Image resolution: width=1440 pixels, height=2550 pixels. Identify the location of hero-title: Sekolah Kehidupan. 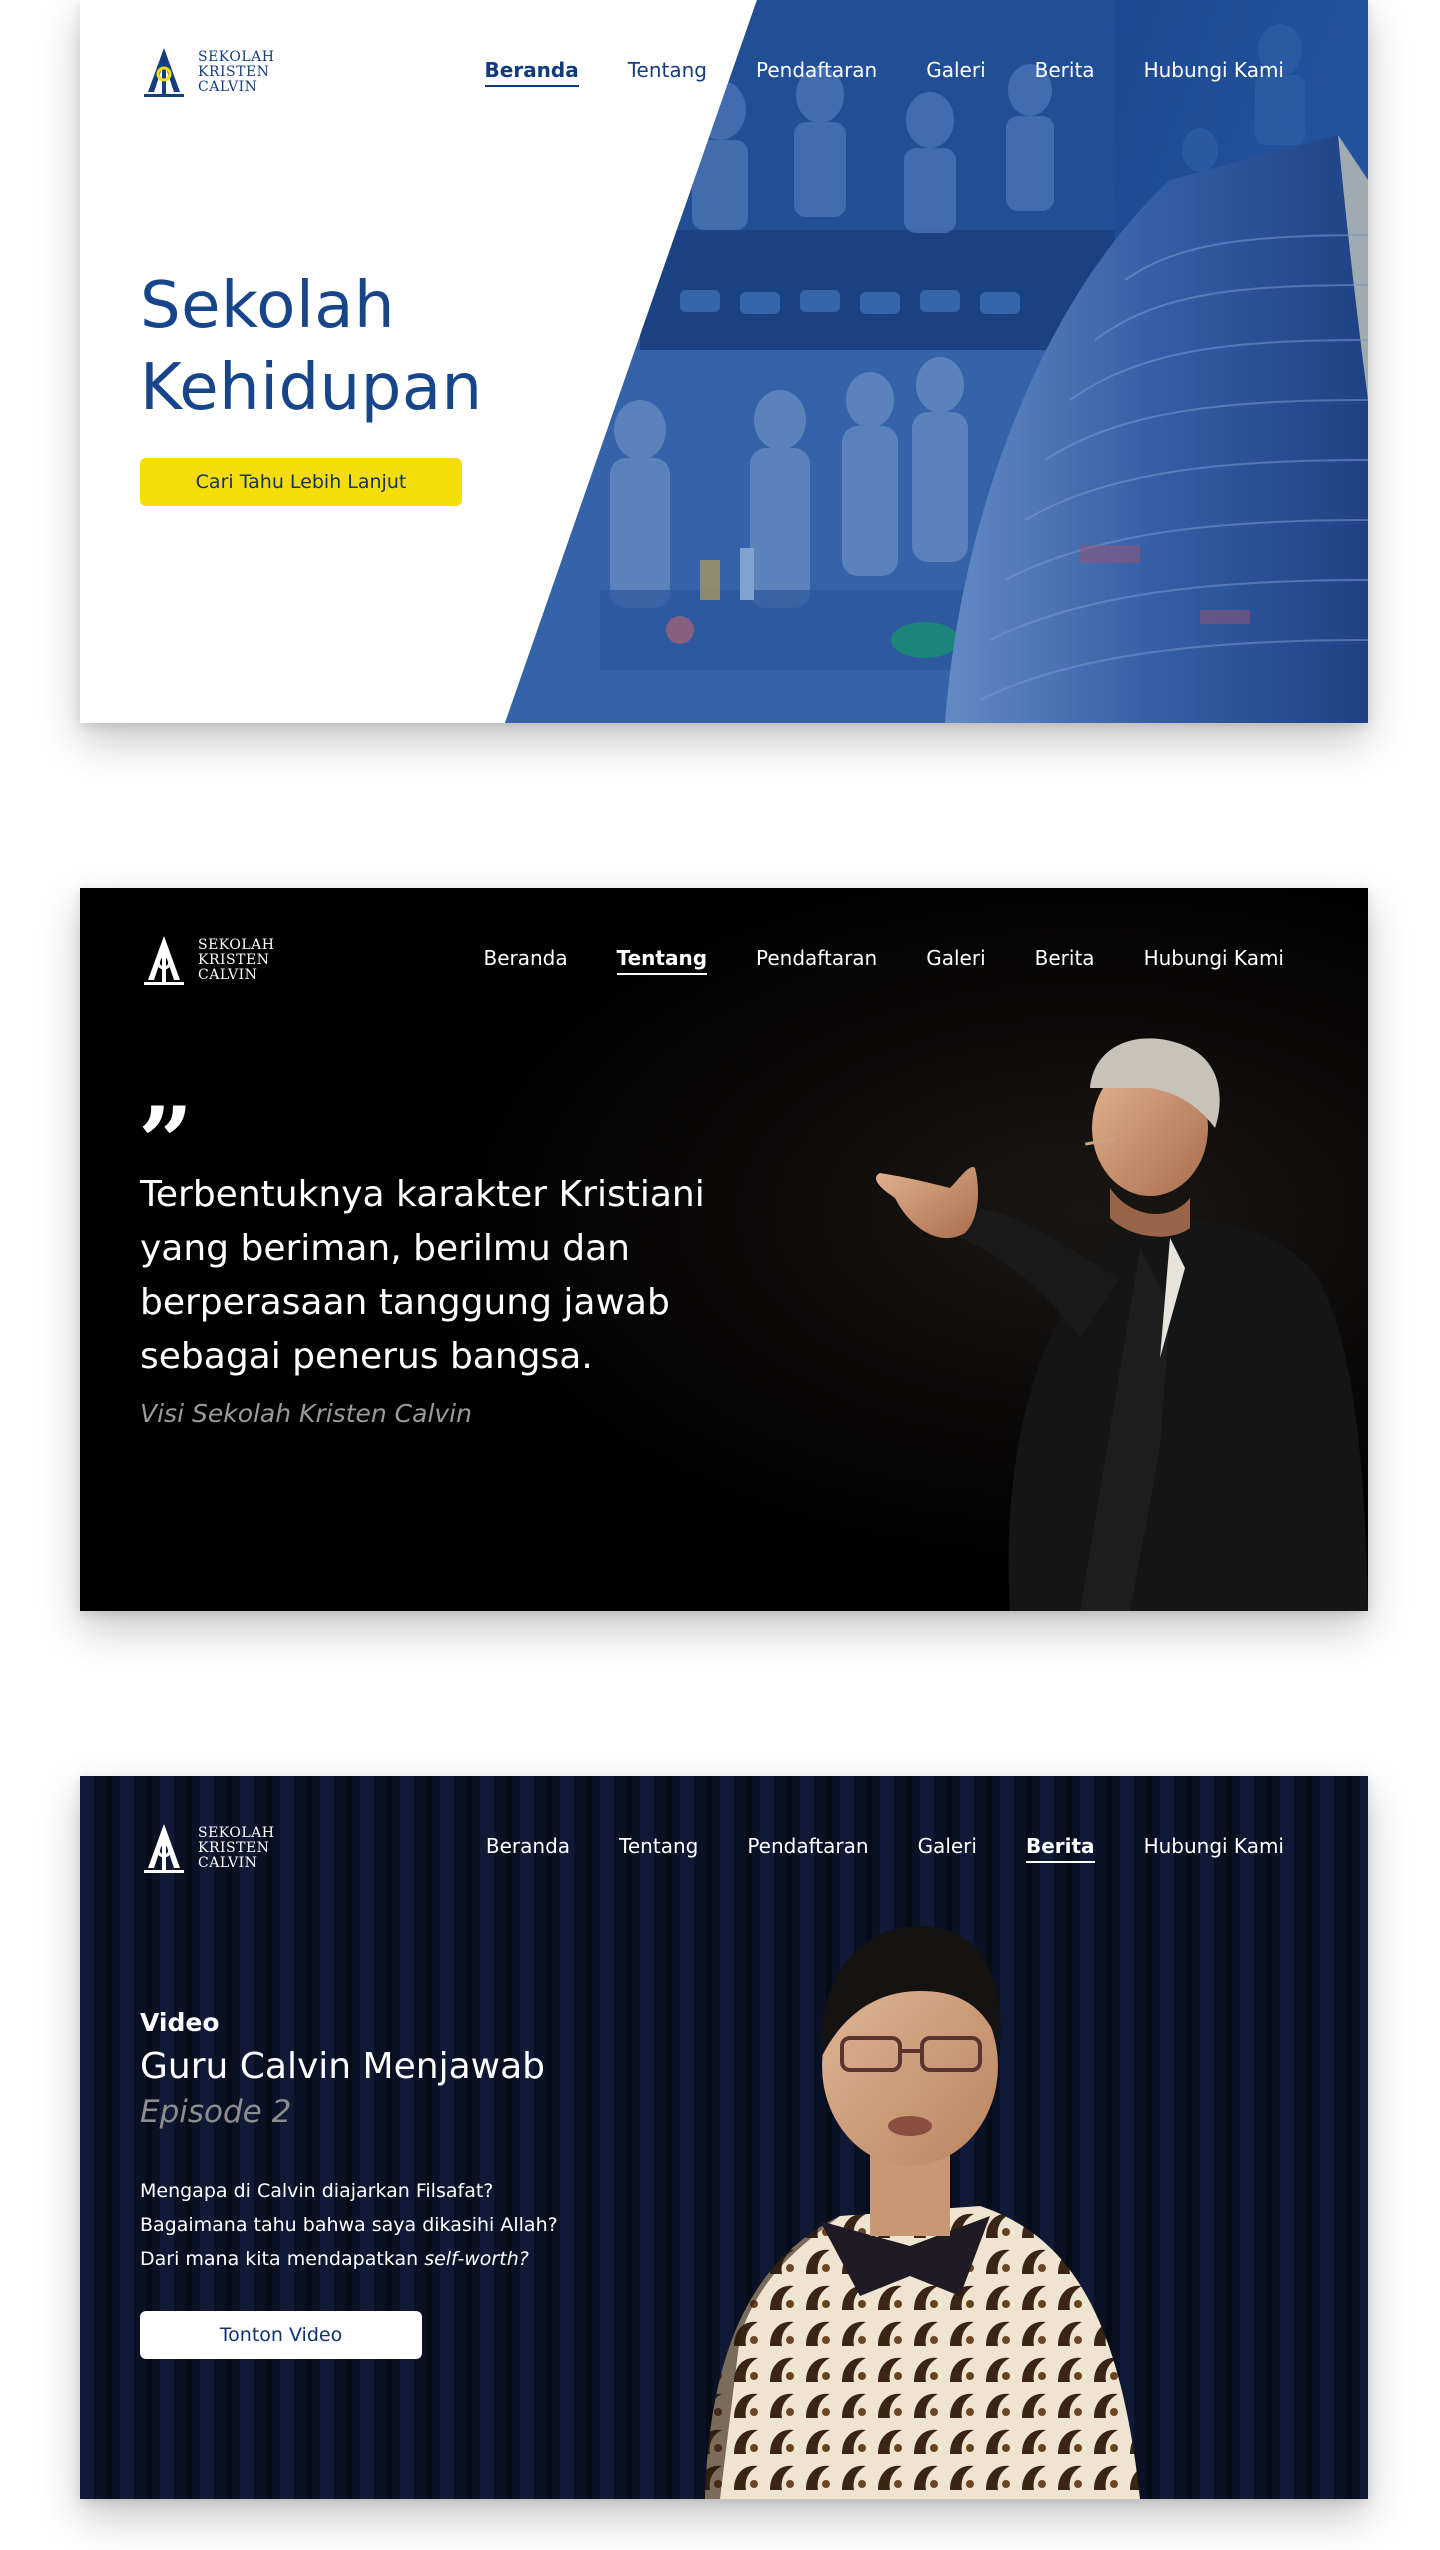
(311, 347).